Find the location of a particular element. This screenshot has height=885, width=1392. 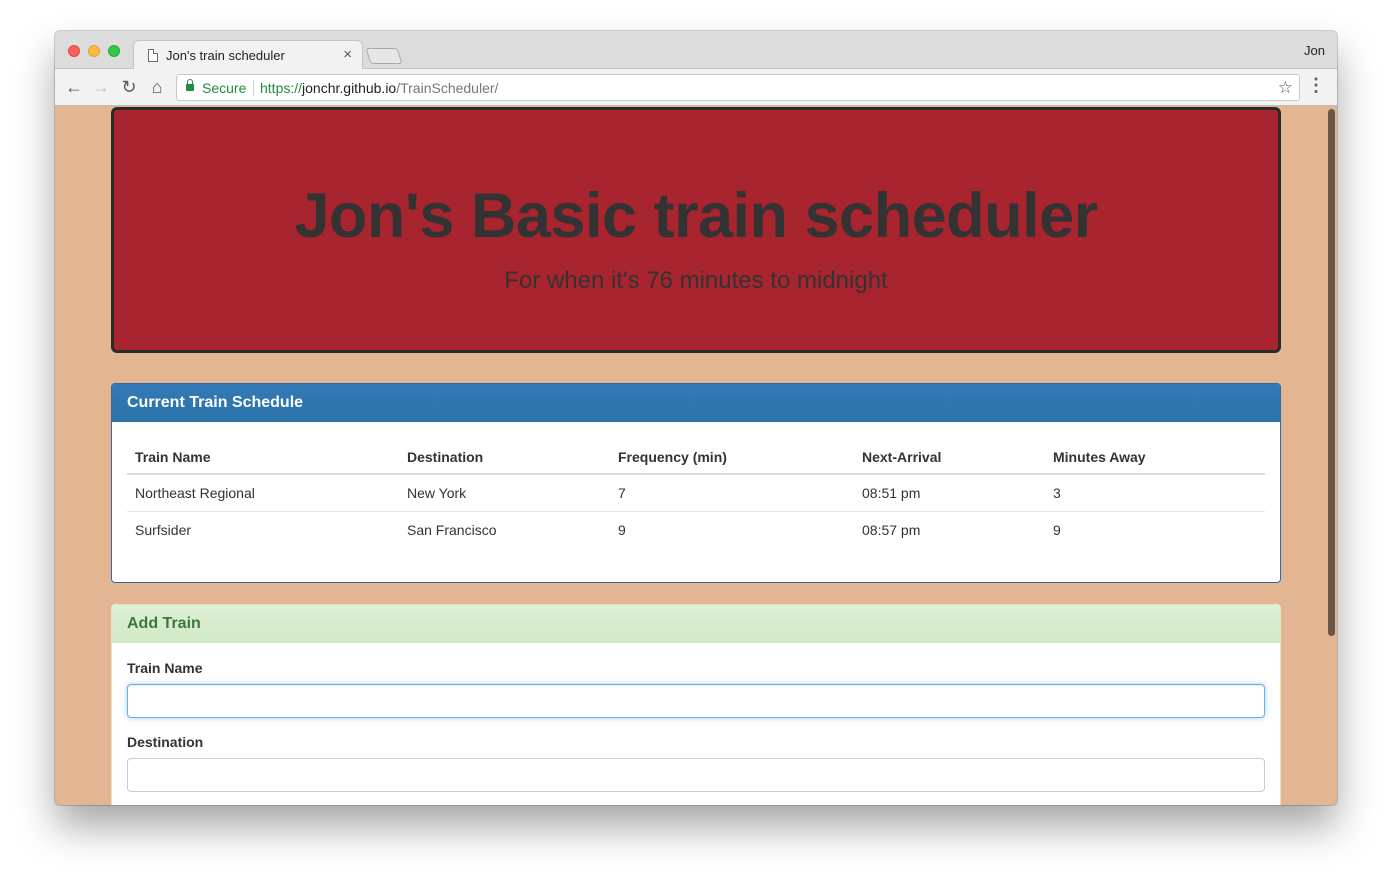

column-header: Destination is located at coordinates (504, 457).